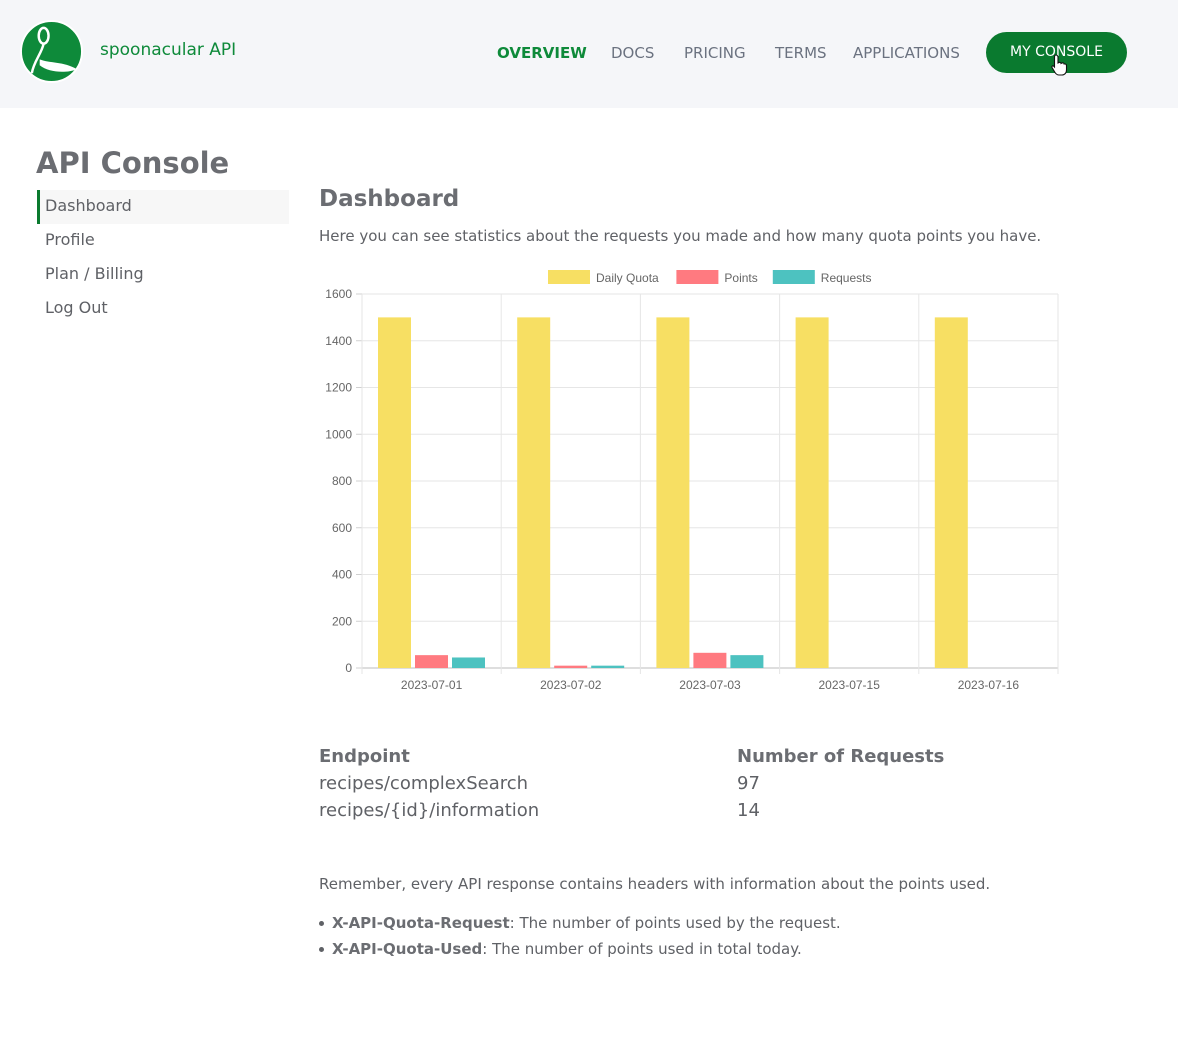 Image resolution: width=1178 pixels, height=1048 pixels. Describe the element at coordinates (342, 528) in the screenshot. I see `y-tick-label: 600` at that location.